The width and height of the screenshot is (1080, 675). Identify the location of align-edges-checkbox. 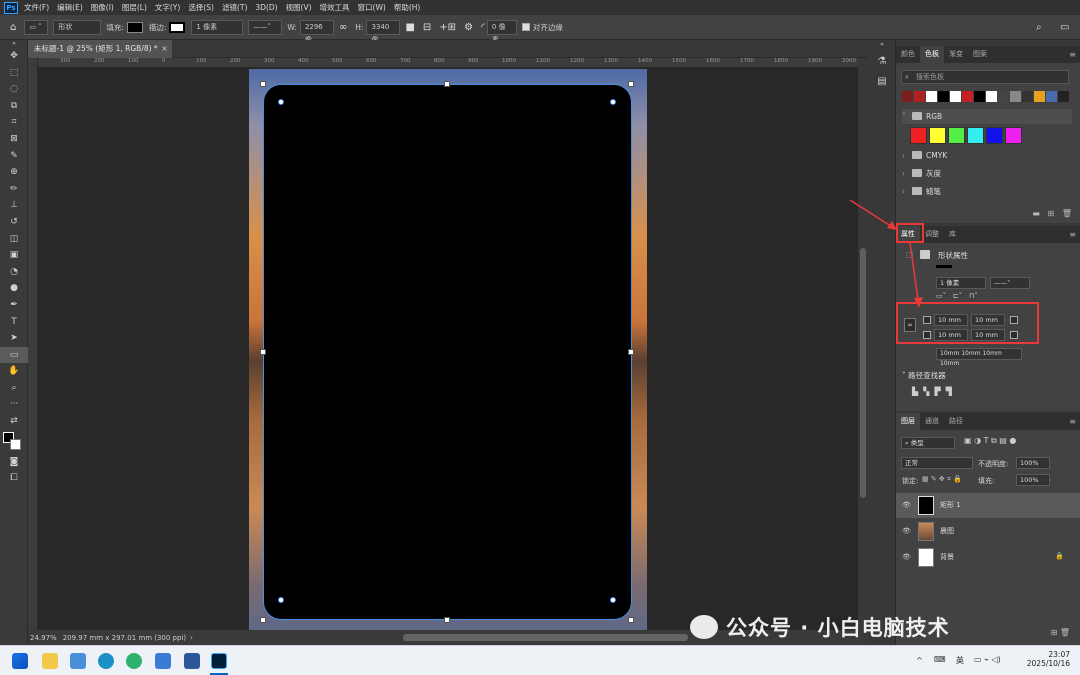
(525, 27).